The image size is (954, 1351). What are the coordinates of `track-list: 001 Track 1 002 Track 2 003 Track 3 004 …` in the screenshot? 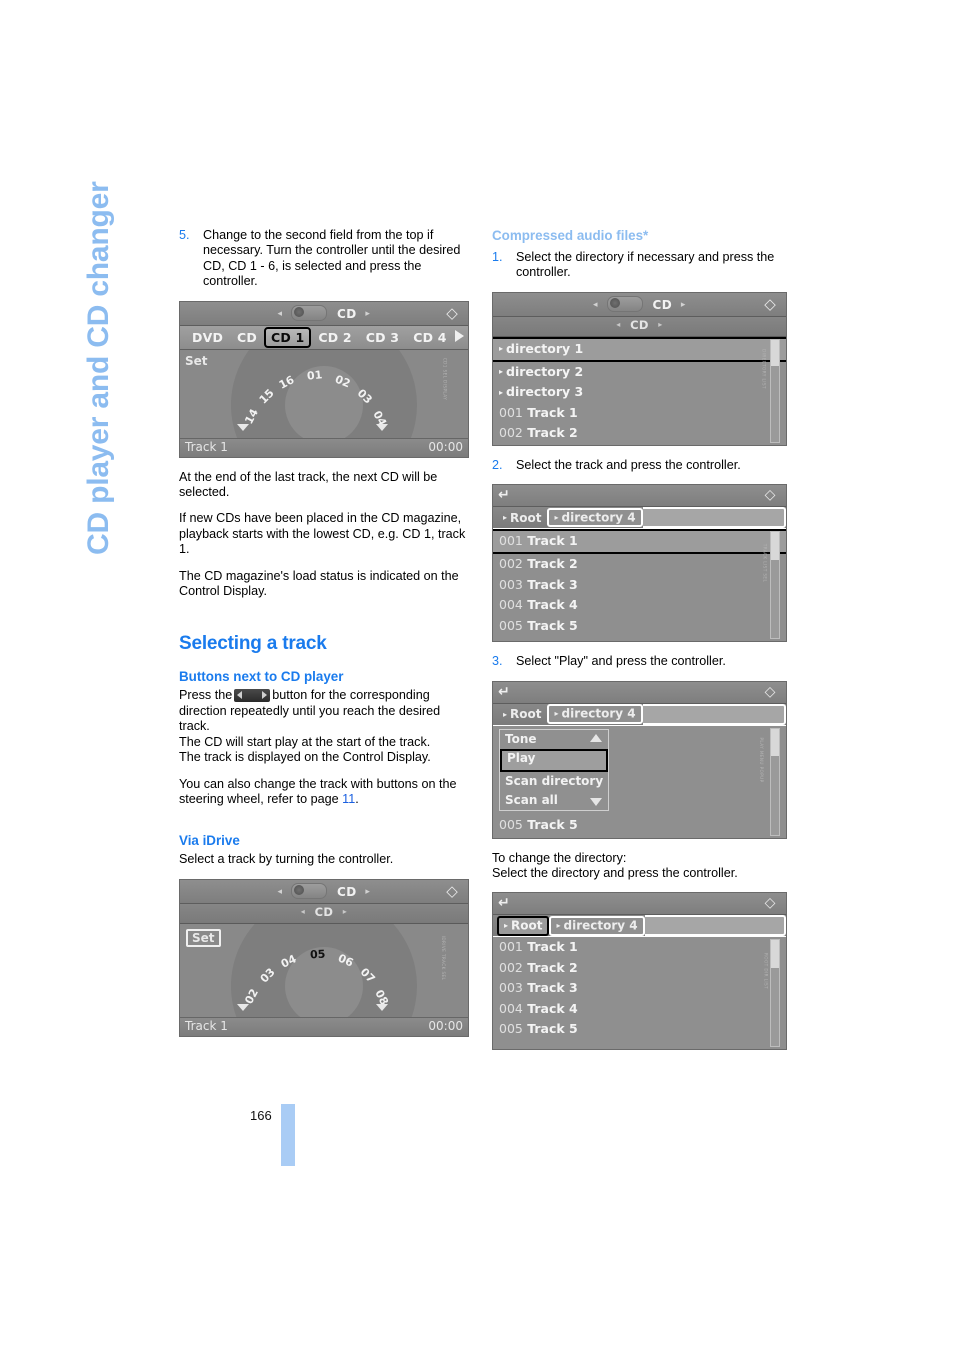 It's located at (639, 585).